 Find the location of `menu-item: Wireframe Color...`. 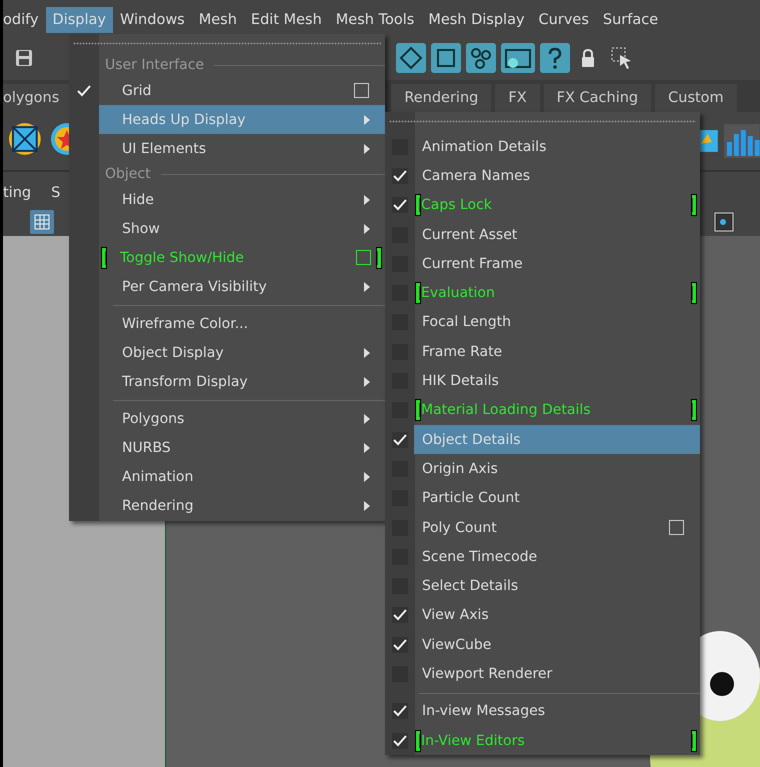

menu-item: Wireframe Color... is located at coordinates (242, 323).